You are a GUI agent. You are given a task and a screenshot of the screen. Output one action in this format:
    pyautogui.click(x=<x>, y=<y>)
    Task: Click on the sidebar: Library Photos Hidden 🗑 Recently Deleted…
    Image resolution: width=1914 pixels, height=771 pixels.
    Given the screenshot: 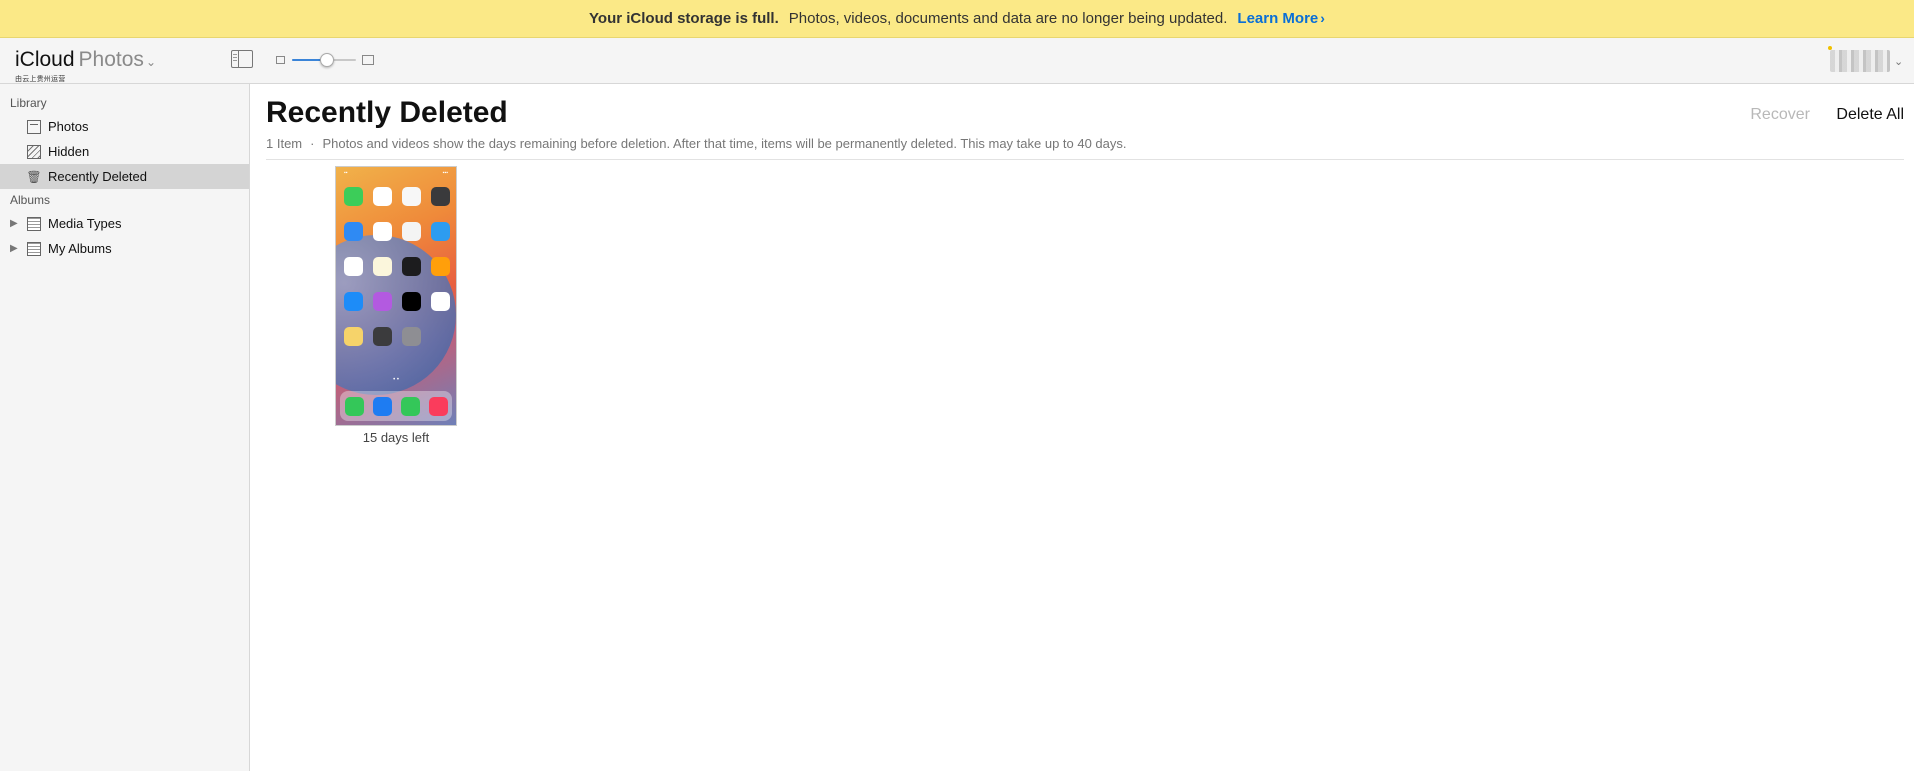 What is the action you would take?
    pyautogui.click(x=125, y=427)
    